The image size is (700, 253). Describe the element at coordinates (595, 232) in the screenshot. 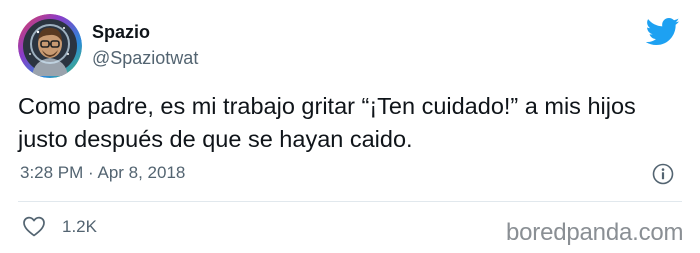

I see `watermark: boredpanda.com` at that location.